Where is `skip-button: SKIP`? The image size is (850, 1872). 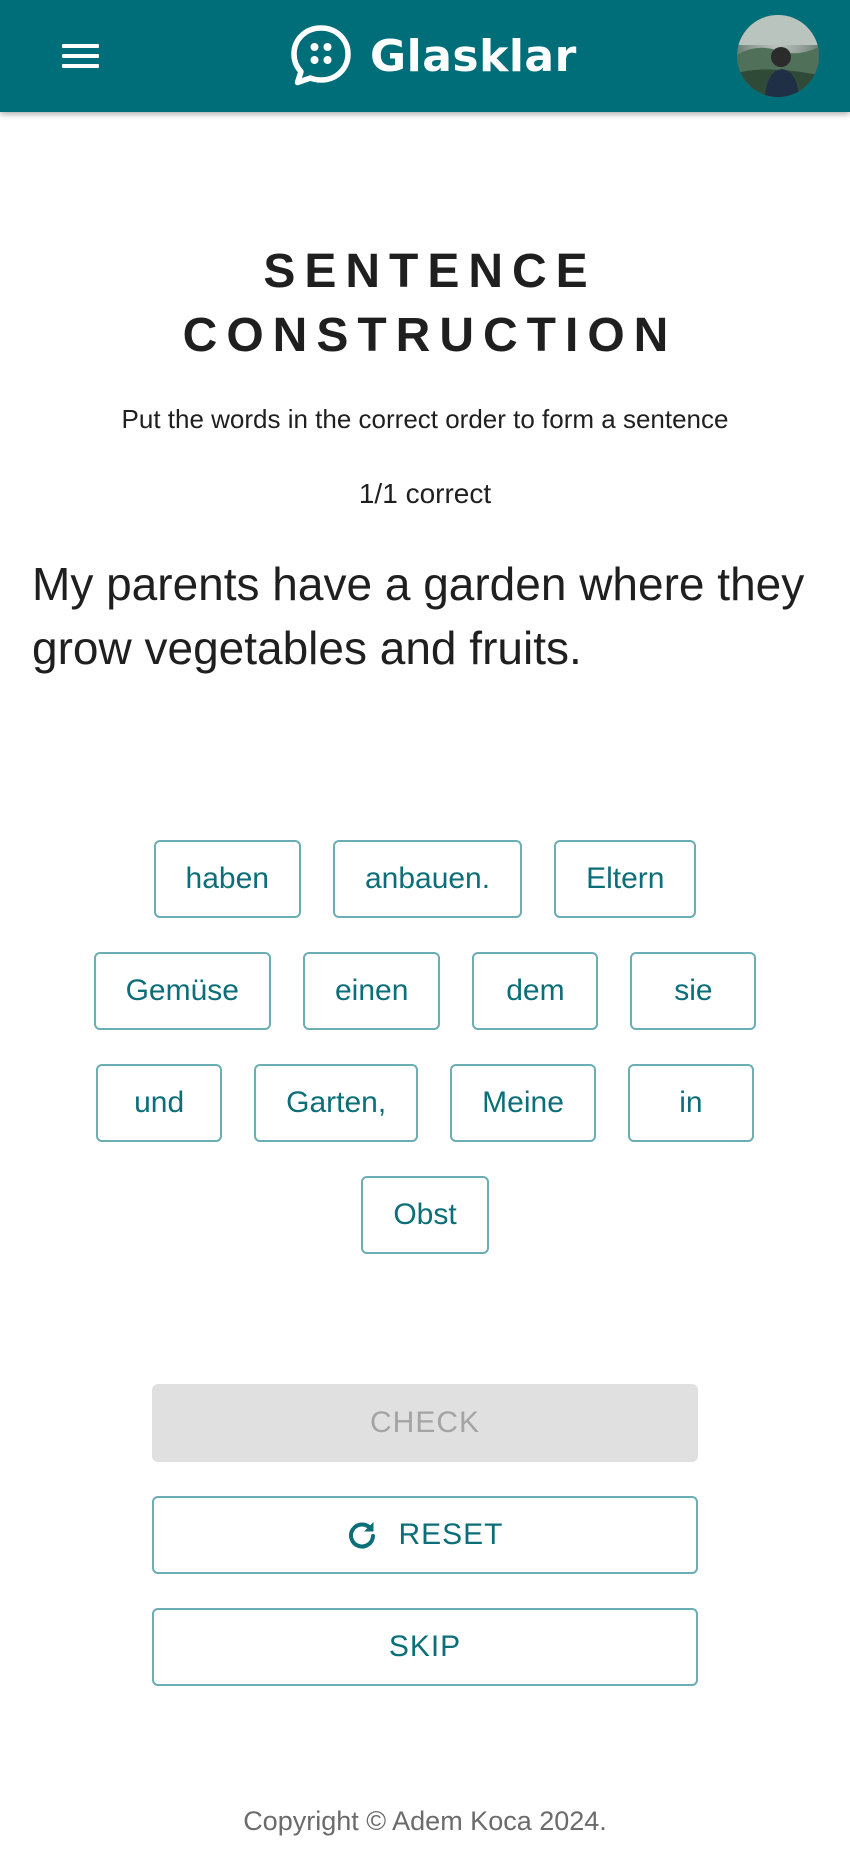
skip-button: SKIP is located at coordinates (425, 1647).